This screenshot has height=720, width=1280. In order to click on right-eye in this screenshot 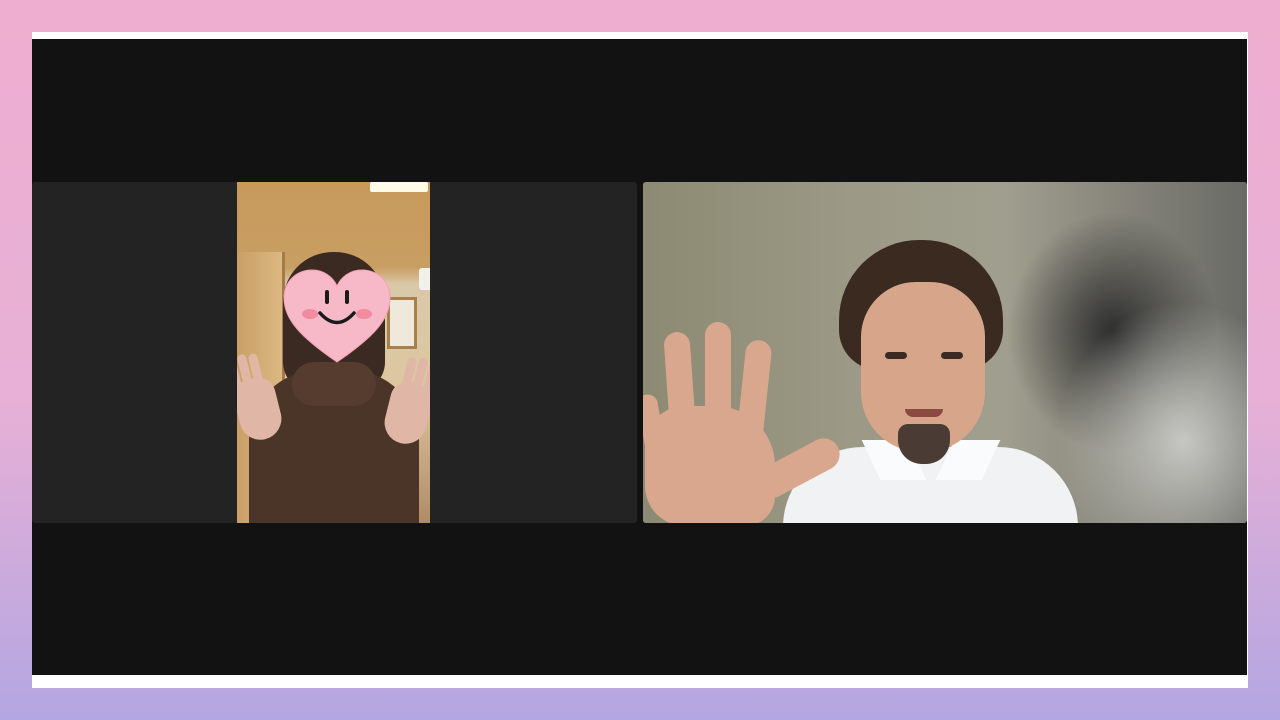, I will do `click(952, 355)`.